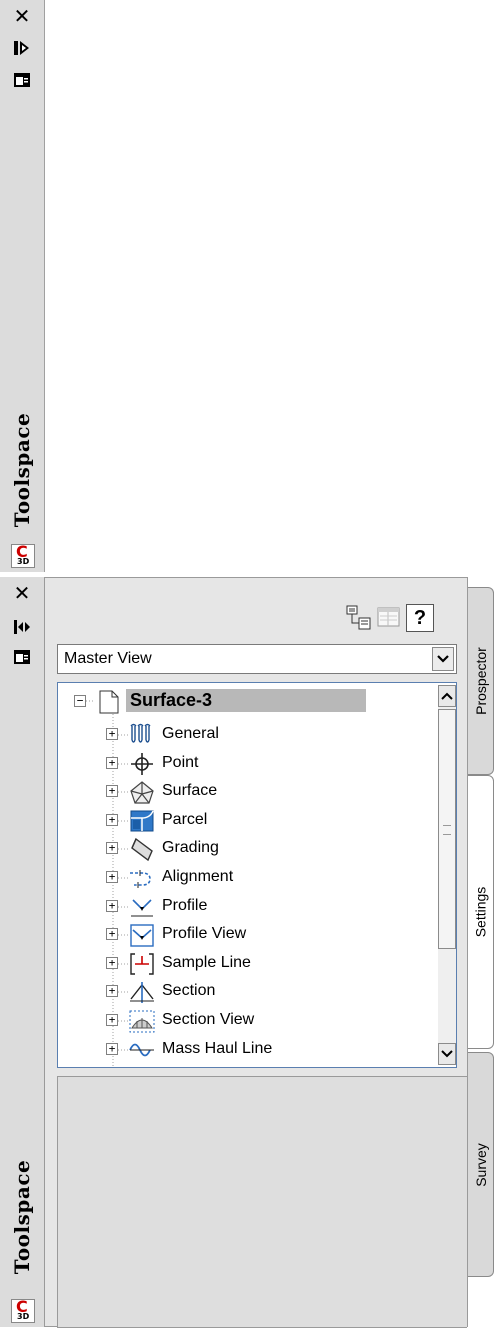 The width and height of the screenshot is (495, 1328). What do you see at coordinates (243, 849) in the screenshot?
I see `tree-node-grading: + Grading` at bounding box center [243, 849].